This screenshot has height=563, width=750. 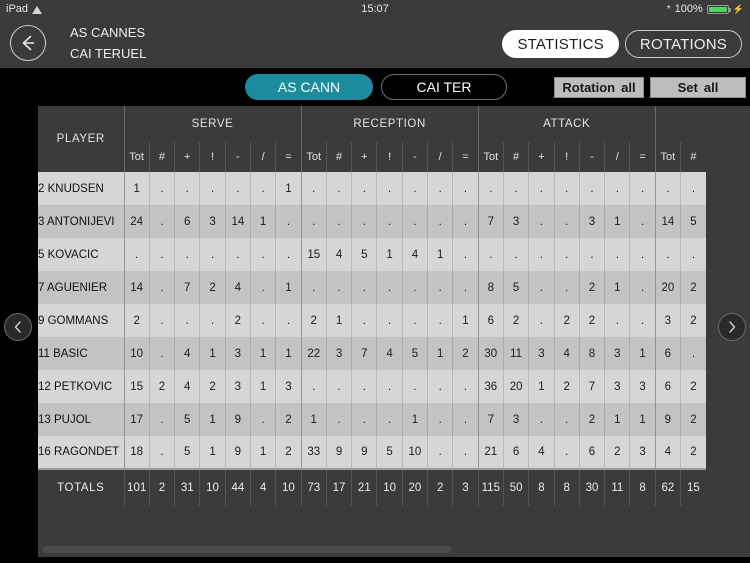 I want to click on match-teams: AS CANNES CAI TERUEL, so click(x=200, y=44).